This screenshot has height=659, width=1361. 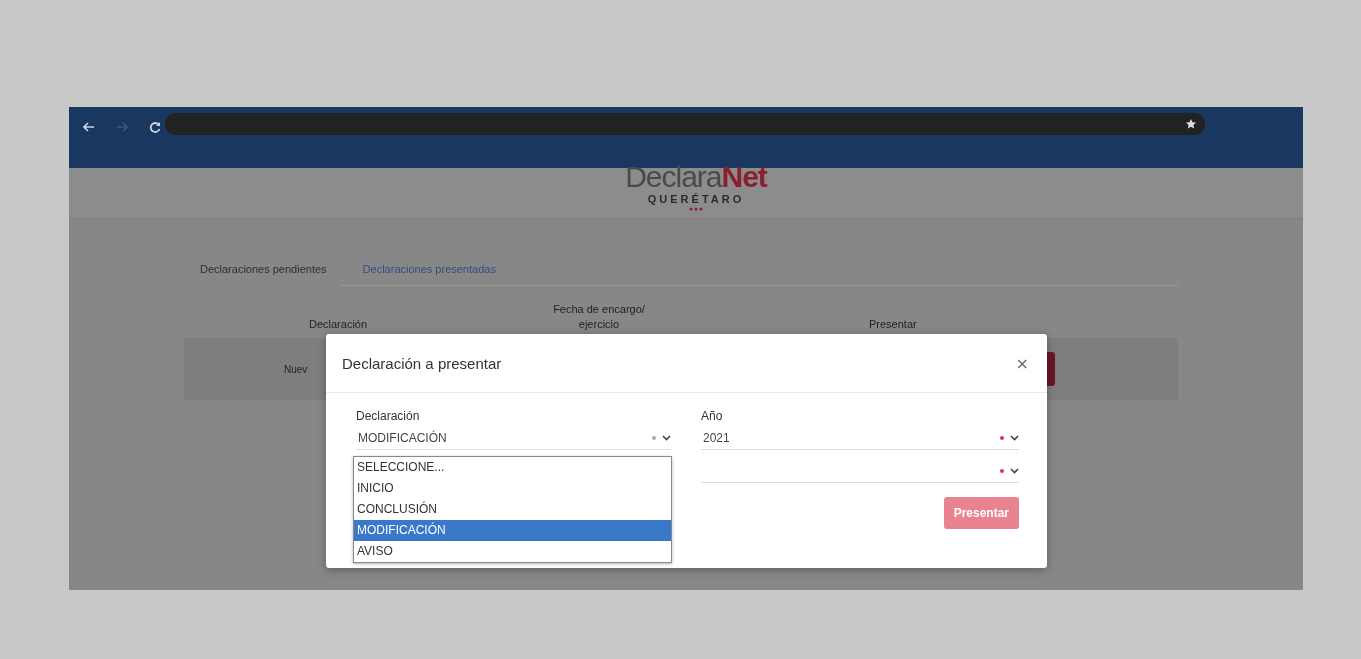 What do you see at coordinates (512, 530) in the screenshot?
I see `dropdown-option: MODIFICACIÓN` at bounding box center [512, 530].